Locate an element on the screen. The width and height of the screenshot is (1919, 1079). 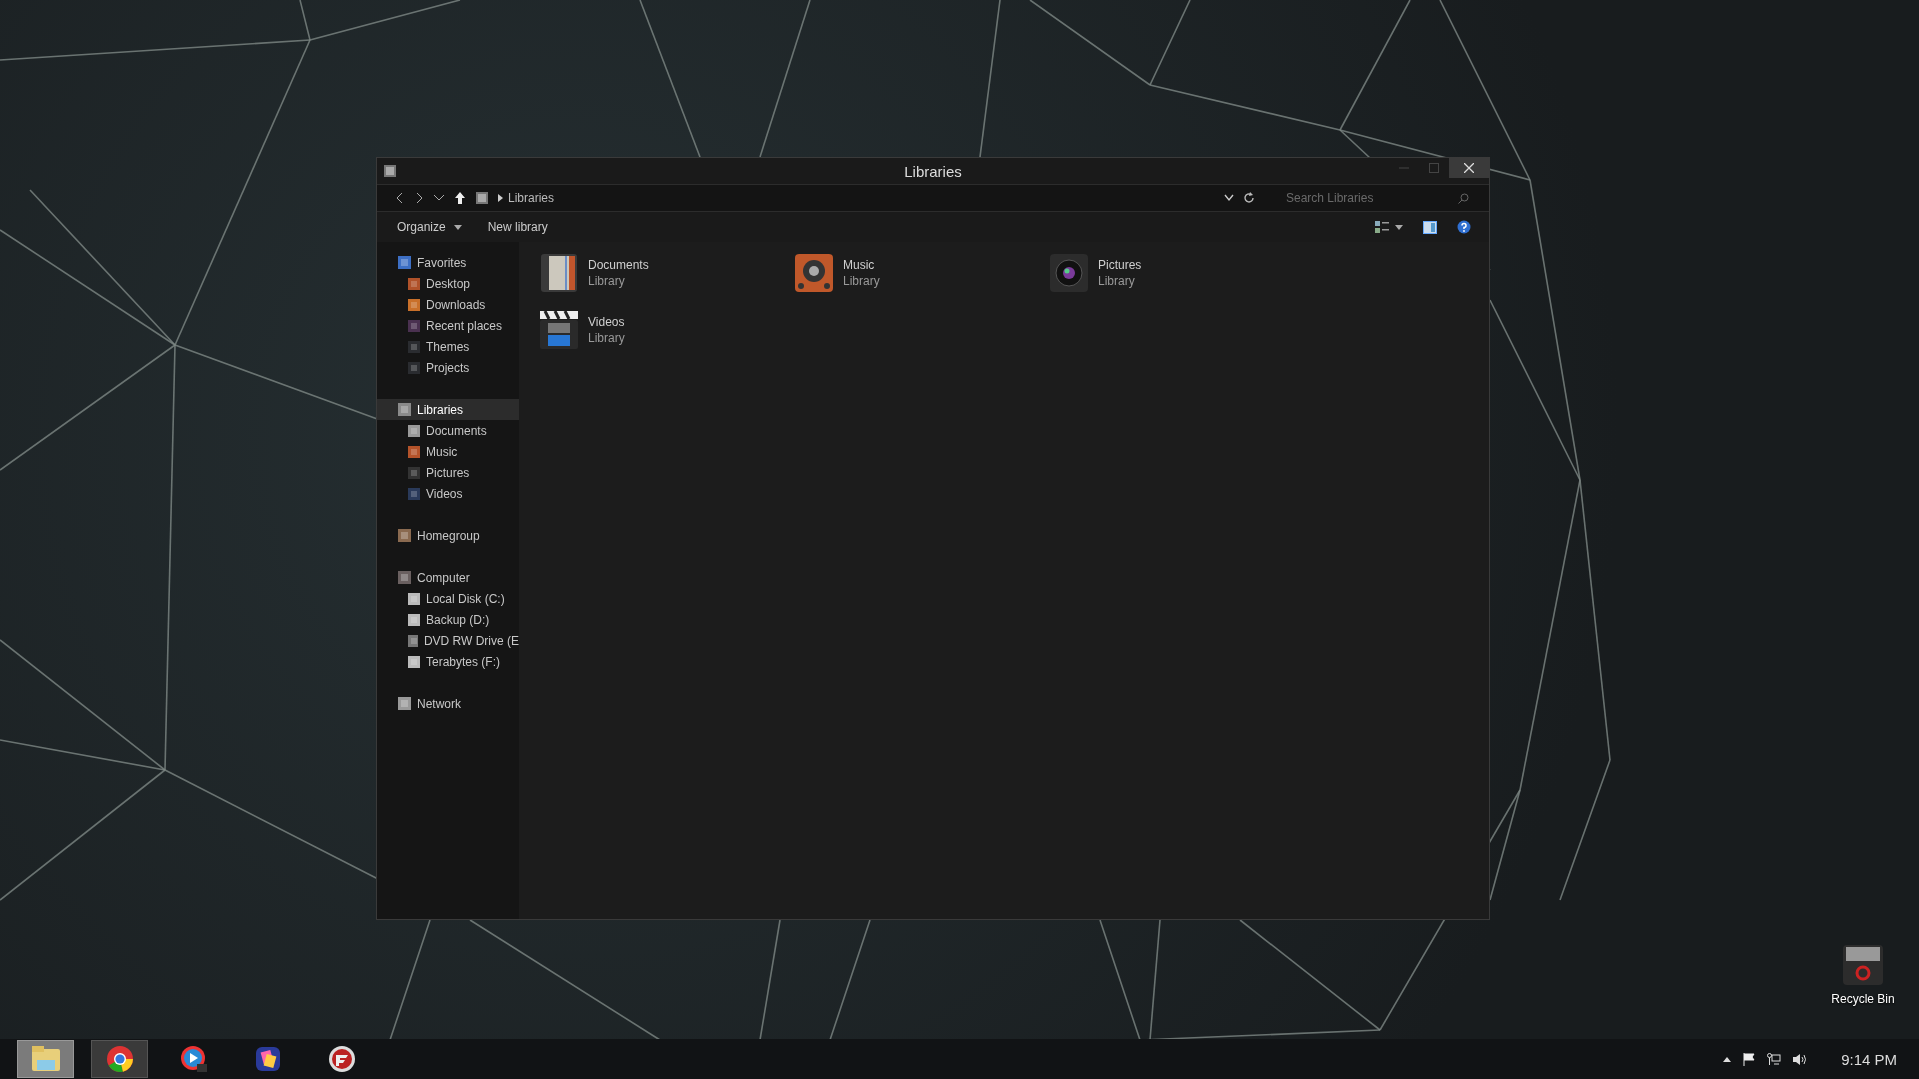
close-icon is located at coordinates (1469, 168).